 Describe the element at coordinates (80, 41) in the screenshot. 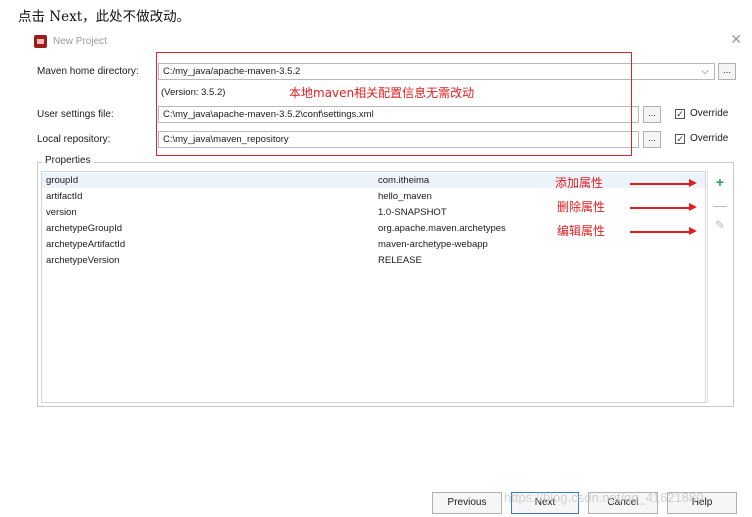

I see `dialog-title: New Project` at that location.